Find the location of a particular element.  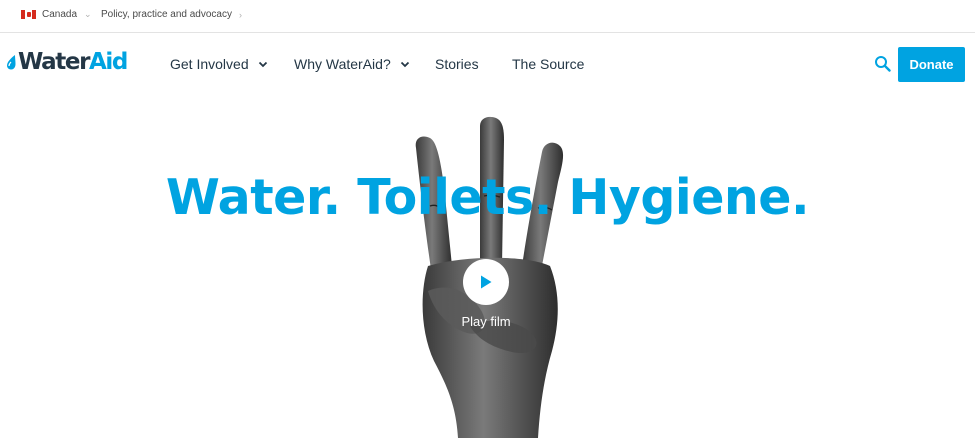

nav-label: The Source is located at coordinates (548, 64).